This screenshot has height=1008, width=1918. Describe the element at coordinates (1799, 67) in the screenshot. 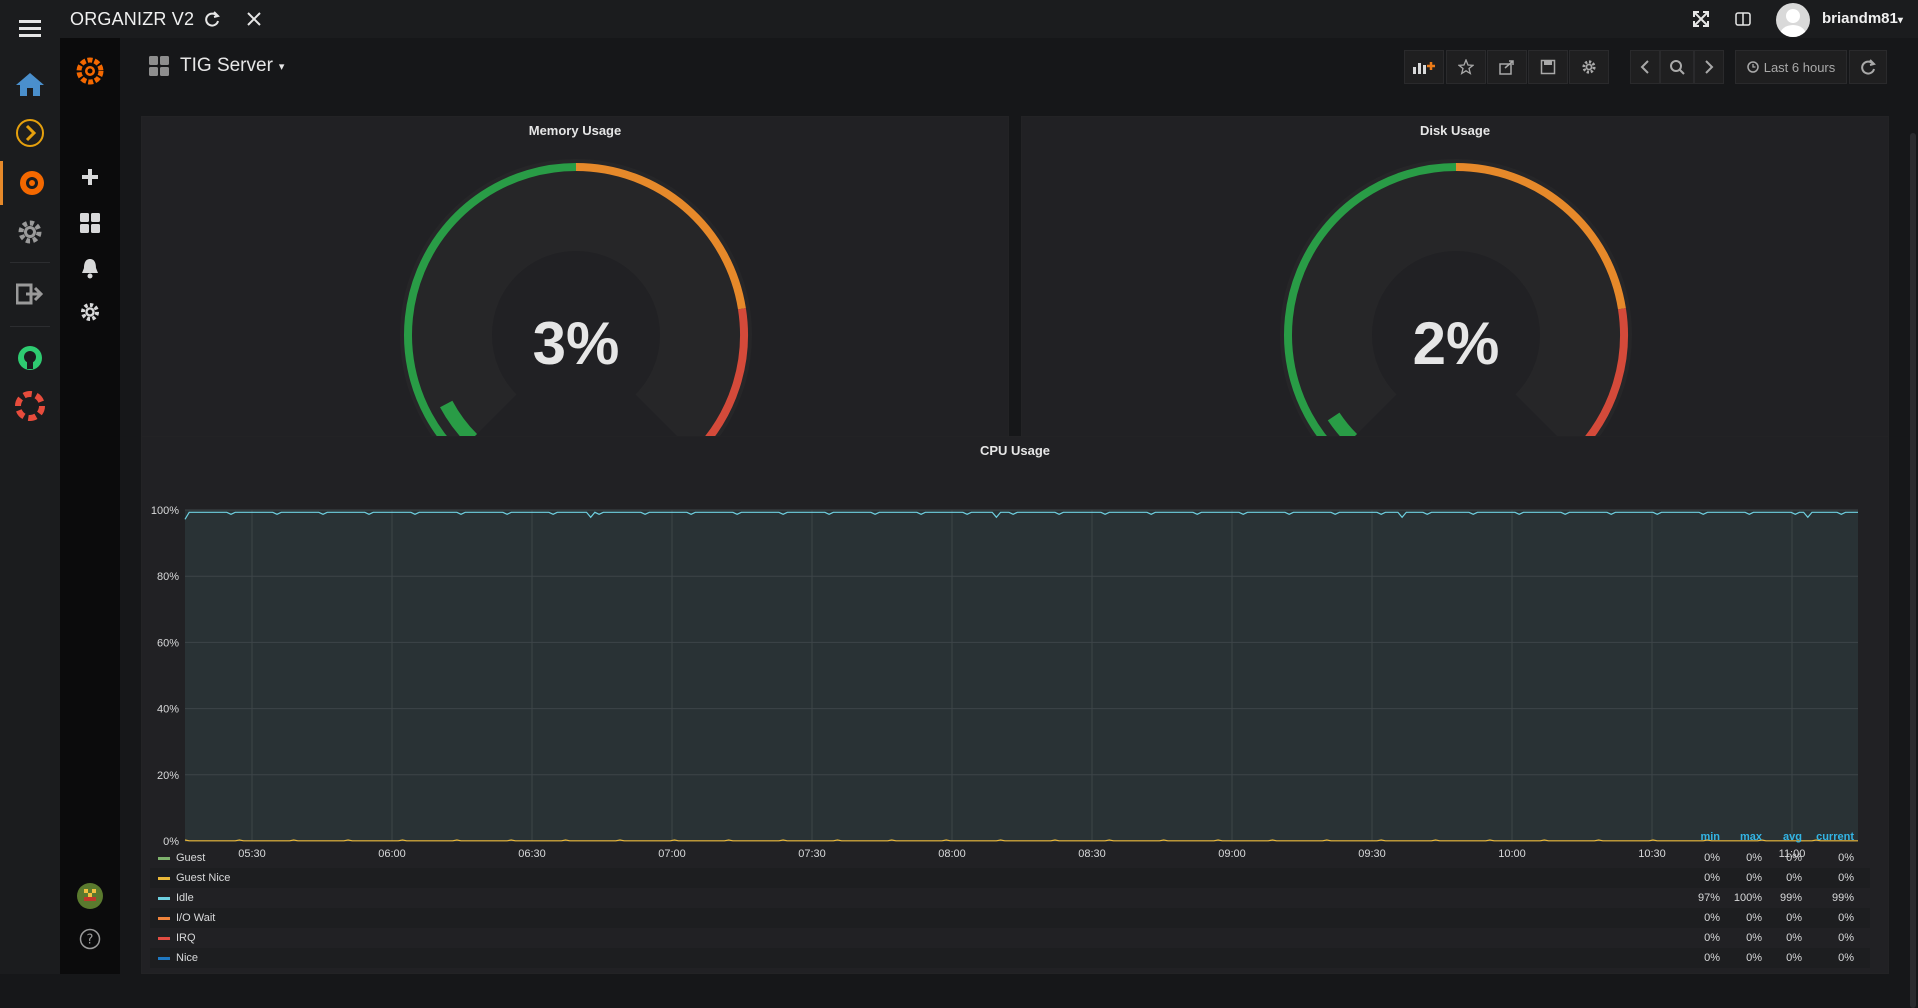

I see `time-range-label: Last 6 hours` at that location.